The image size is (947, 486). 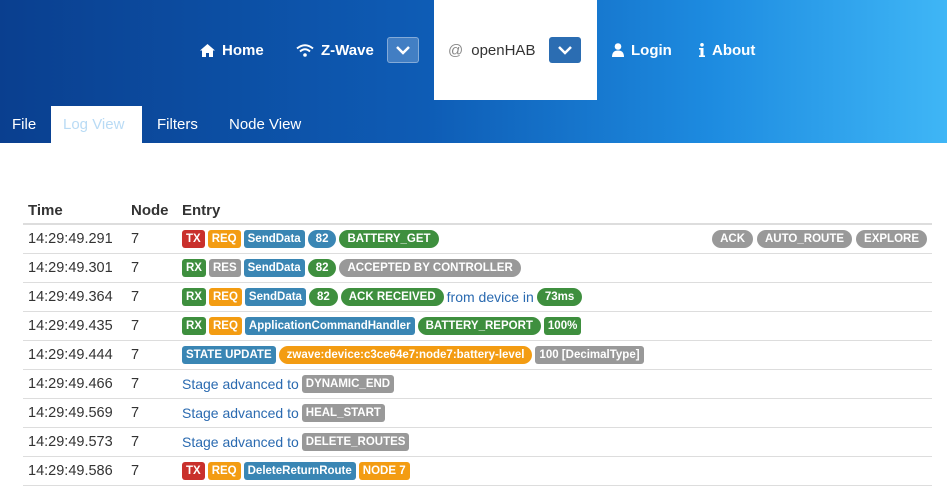 I want to click on openhab-dropdown-button, so click(x=565, y=50).